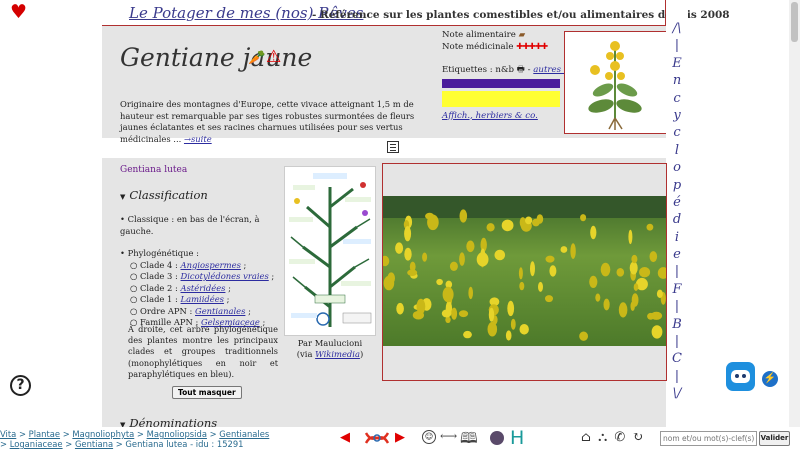  I want to click on encyclopedia-letter: i, so click(677, 237).